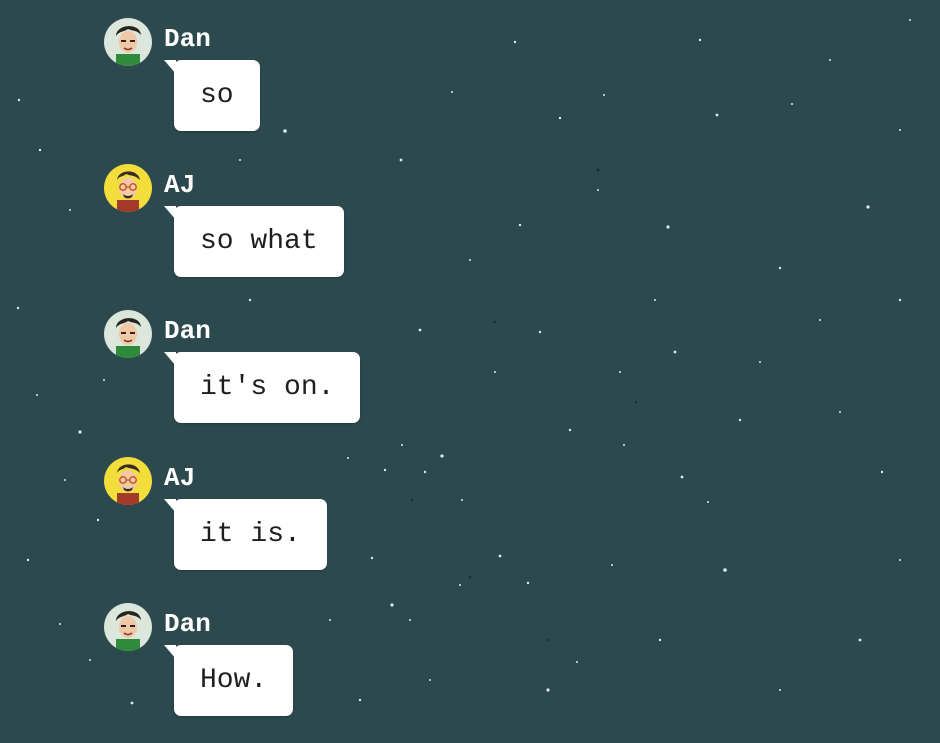 Image resolution: width=940 pixels, height=743 pixels. I want to click on message-bubble: so, so click(212, 95).